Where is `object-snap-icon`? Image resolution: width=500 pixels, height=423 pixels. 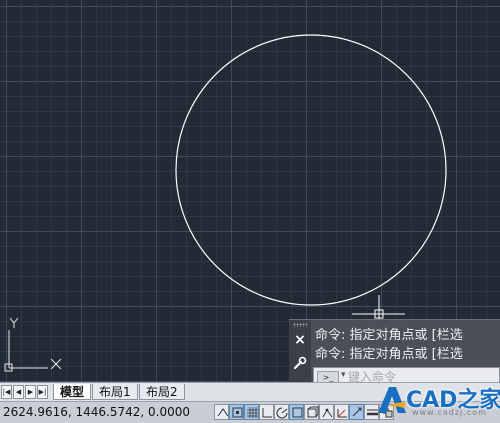 object-snap-icon is located at coordinates (297, 412).